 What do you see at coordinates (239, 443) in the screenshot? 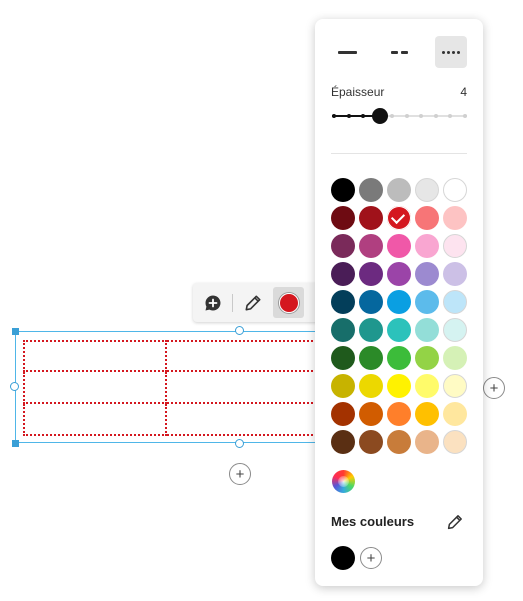
I see `resize-handle-bottom` at bounding box center [239, 443].